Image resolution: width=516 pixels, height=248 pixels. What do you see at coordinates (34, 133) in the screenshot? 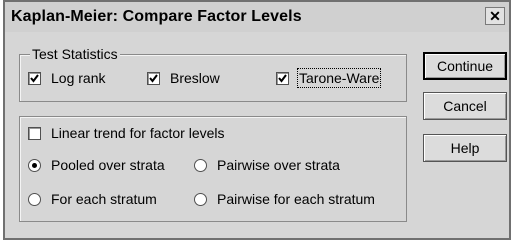
I see `linear-trend-checkbox` at bounding box center [34, 133].